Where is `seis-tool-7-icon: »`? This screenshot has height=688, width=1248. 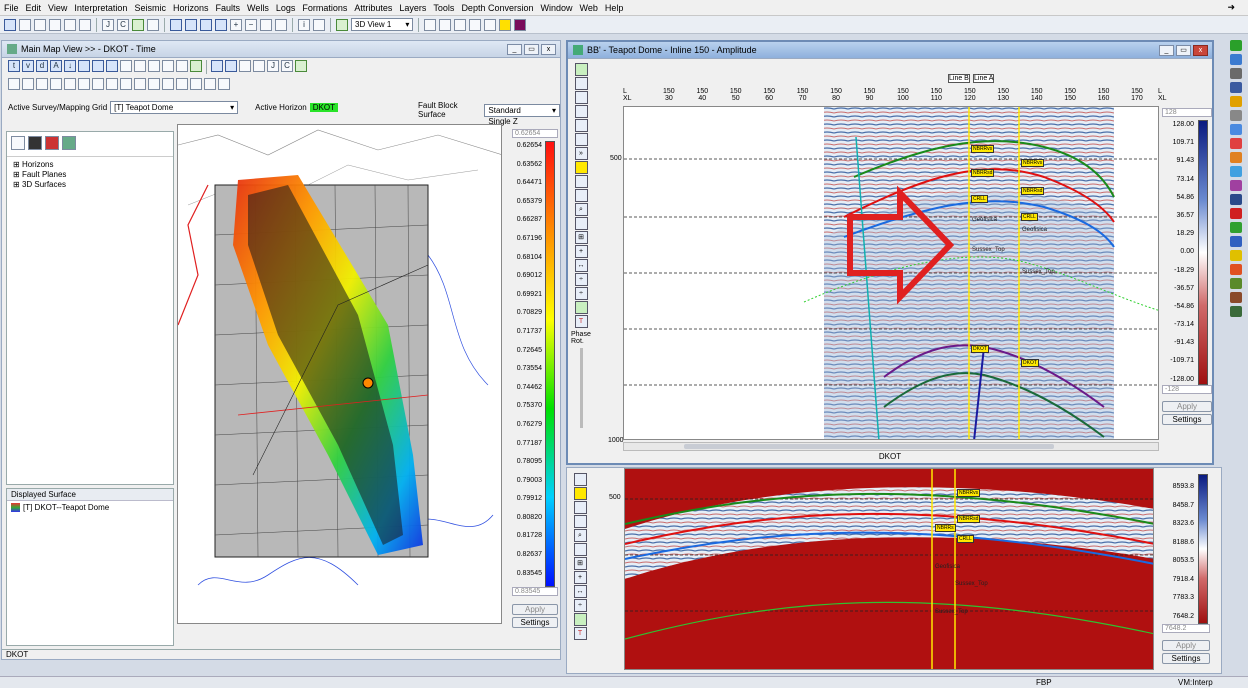 seis-tool-7-icon: » is located at coordinates (581, 153).